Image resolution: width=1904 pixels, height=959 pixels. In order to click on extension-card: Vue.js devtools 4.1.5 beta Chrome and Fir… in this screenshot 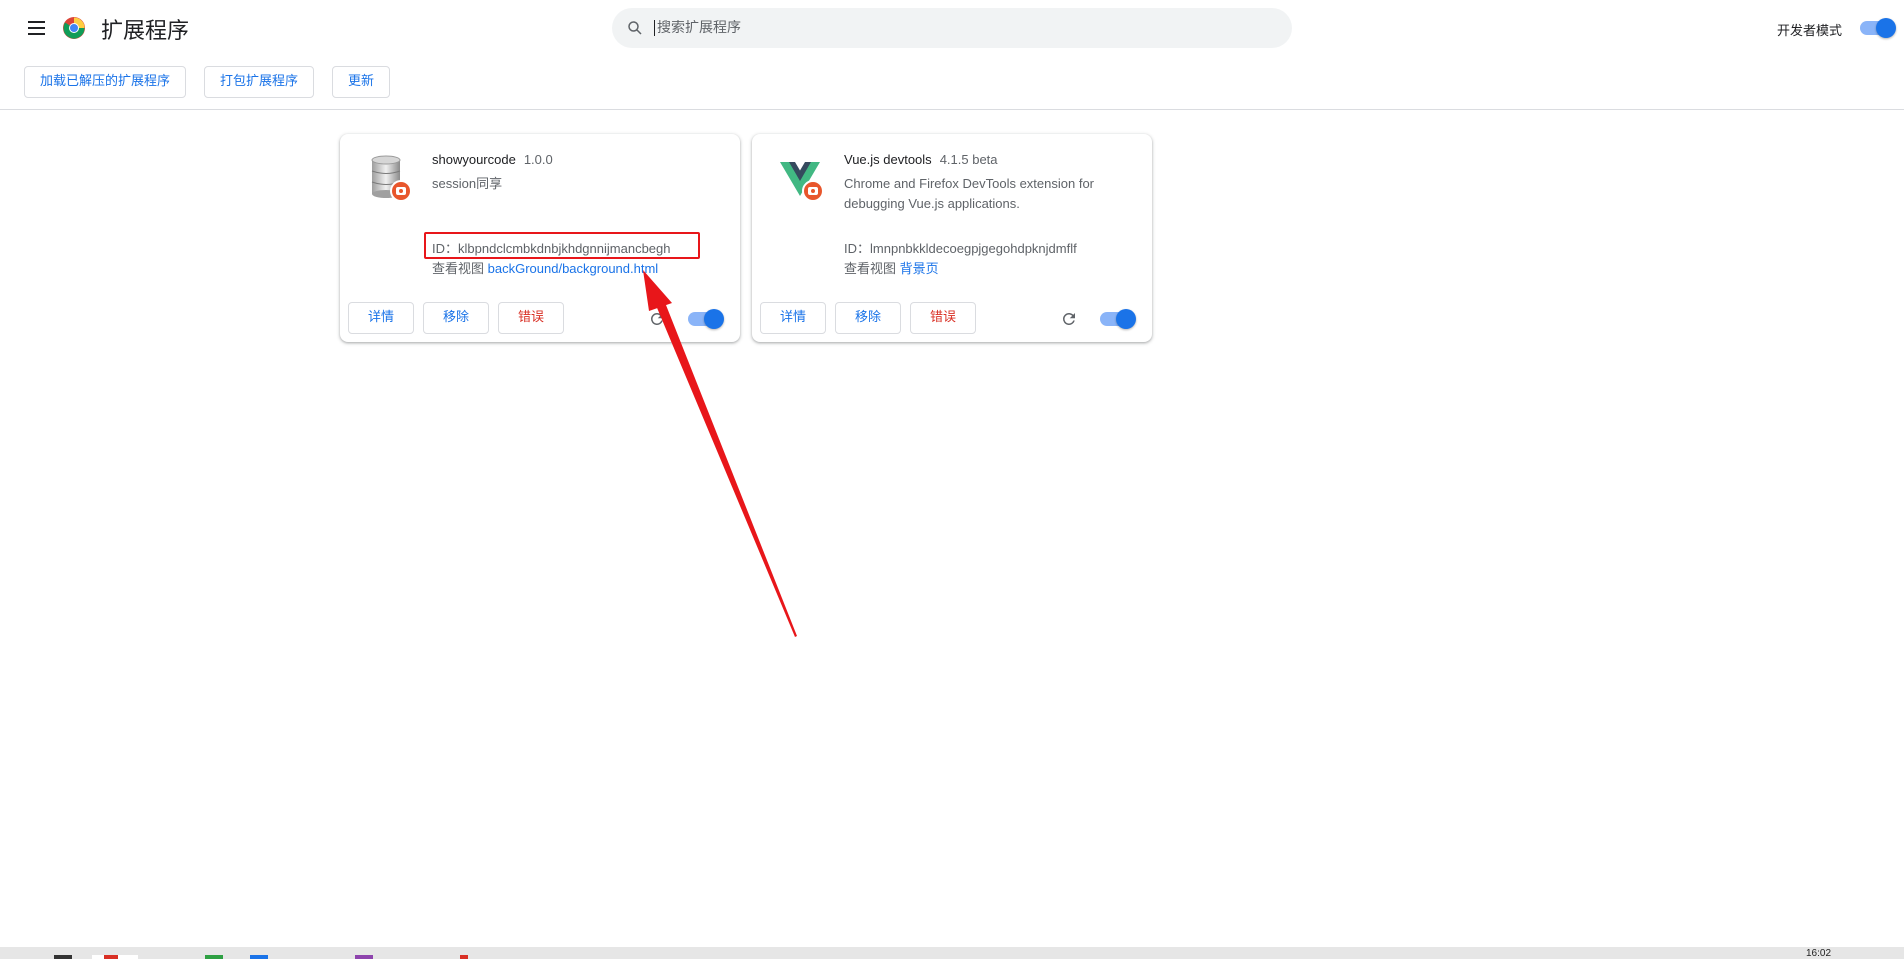, I will do `click(952, 238)`.